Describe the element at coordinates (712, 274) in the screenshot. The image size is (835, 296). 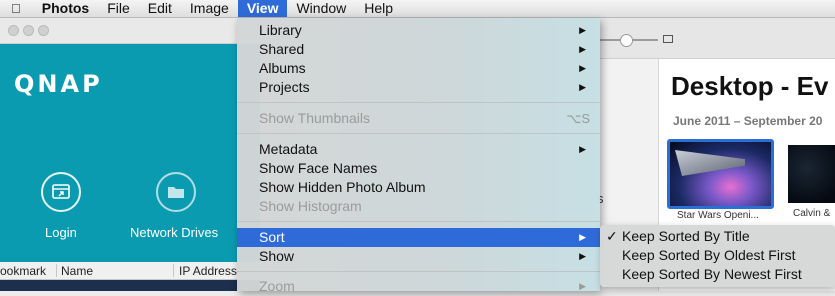
I see `menu-item-label: Keep Sorted By Newest First` at that location.